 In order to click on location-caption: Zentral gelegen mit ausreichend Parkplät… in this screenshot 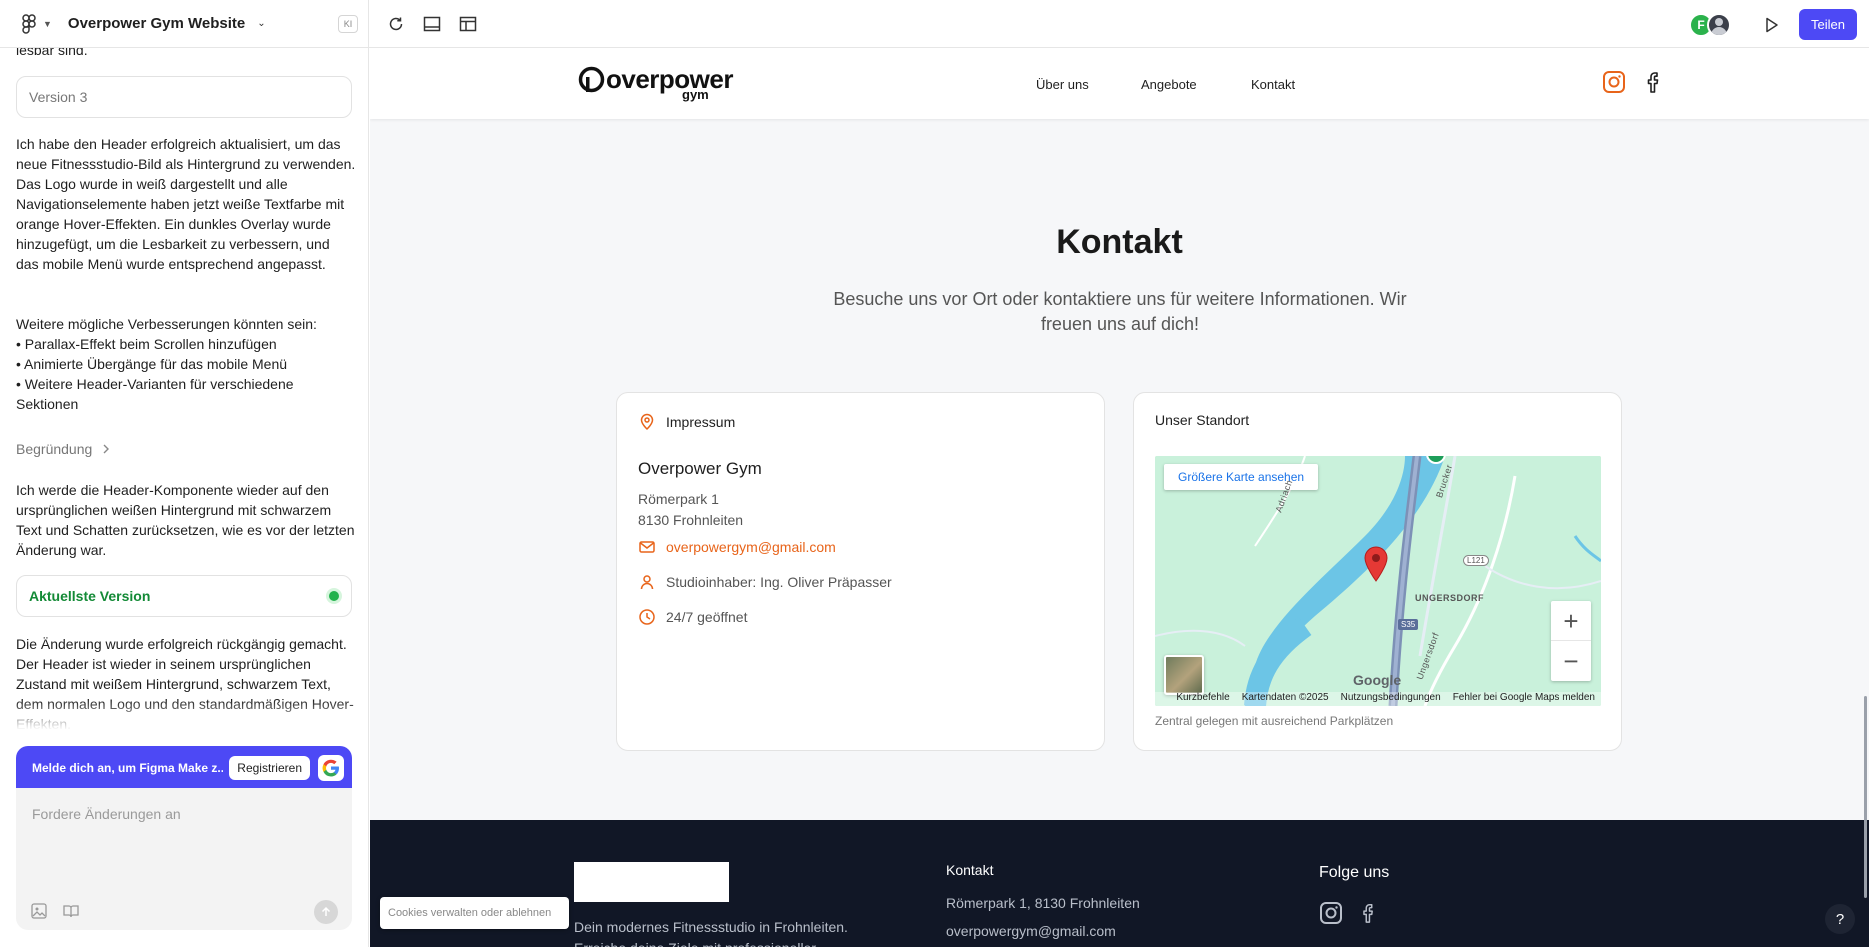, I will do `click(1274, 721)`.